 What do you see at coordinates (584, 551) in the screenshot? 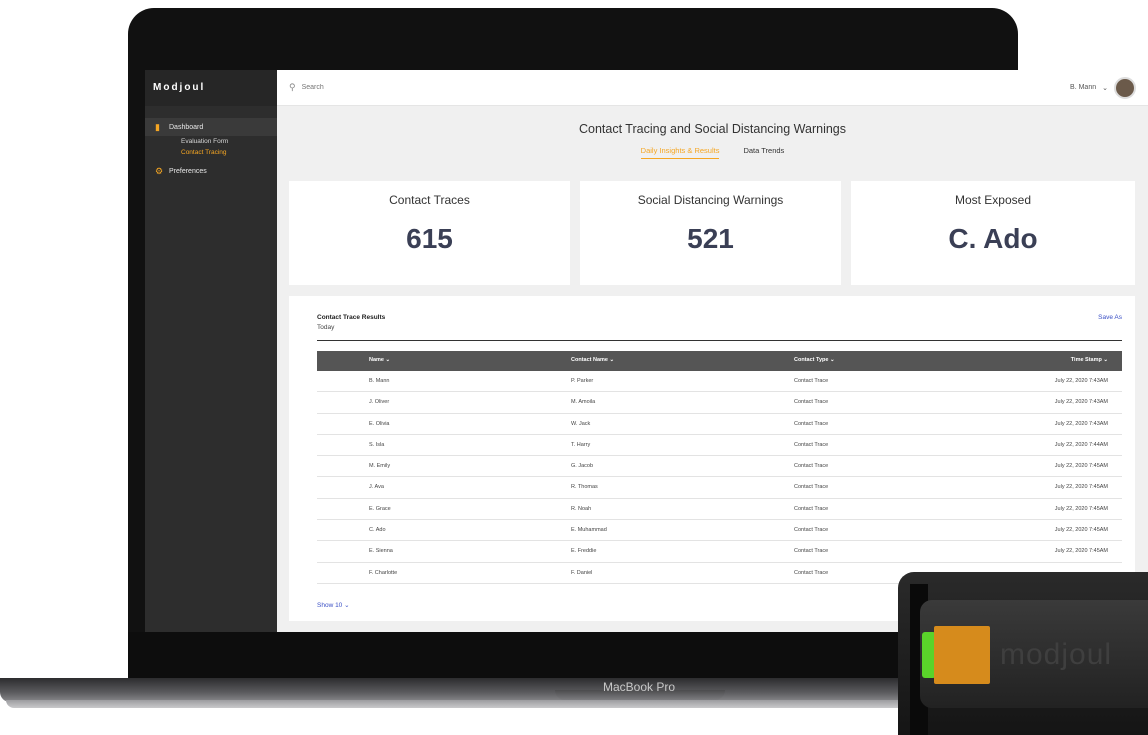
I see `cell-contact-name: E. Freddie` at bounding box center [584, 551].